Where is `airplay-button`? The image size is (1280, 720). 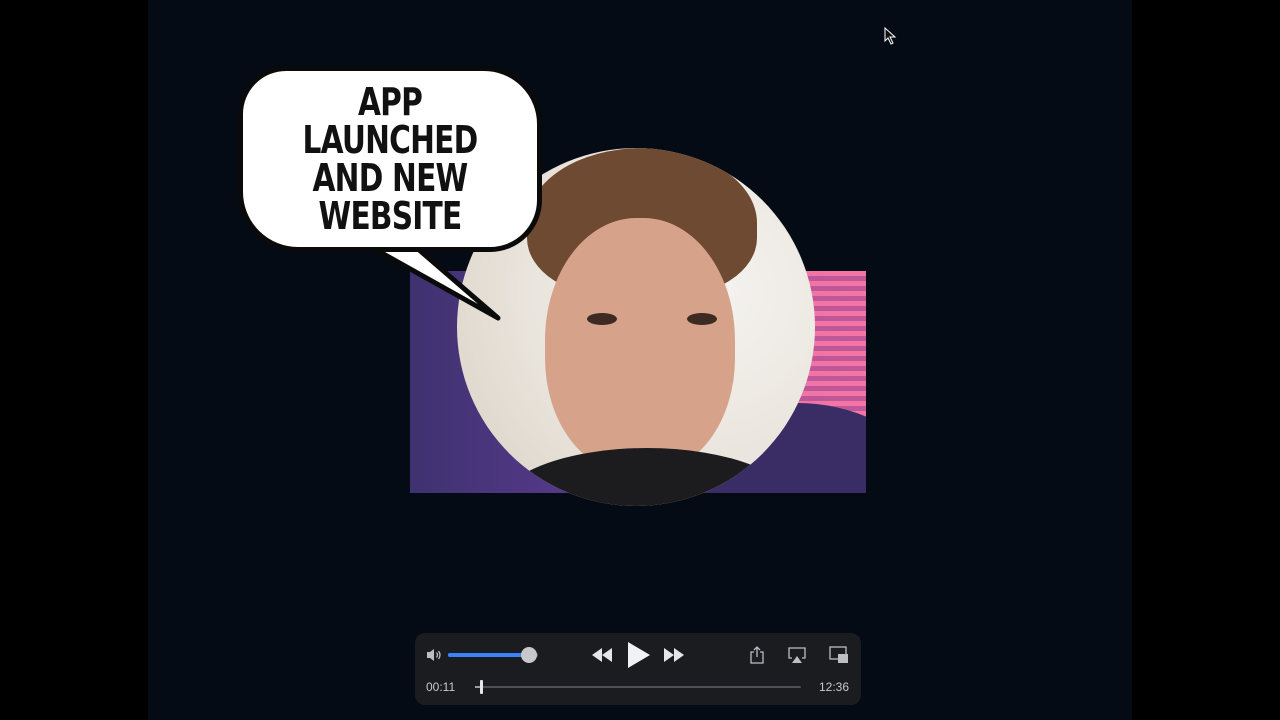
airplay-button is located at coordinates (797, 655).